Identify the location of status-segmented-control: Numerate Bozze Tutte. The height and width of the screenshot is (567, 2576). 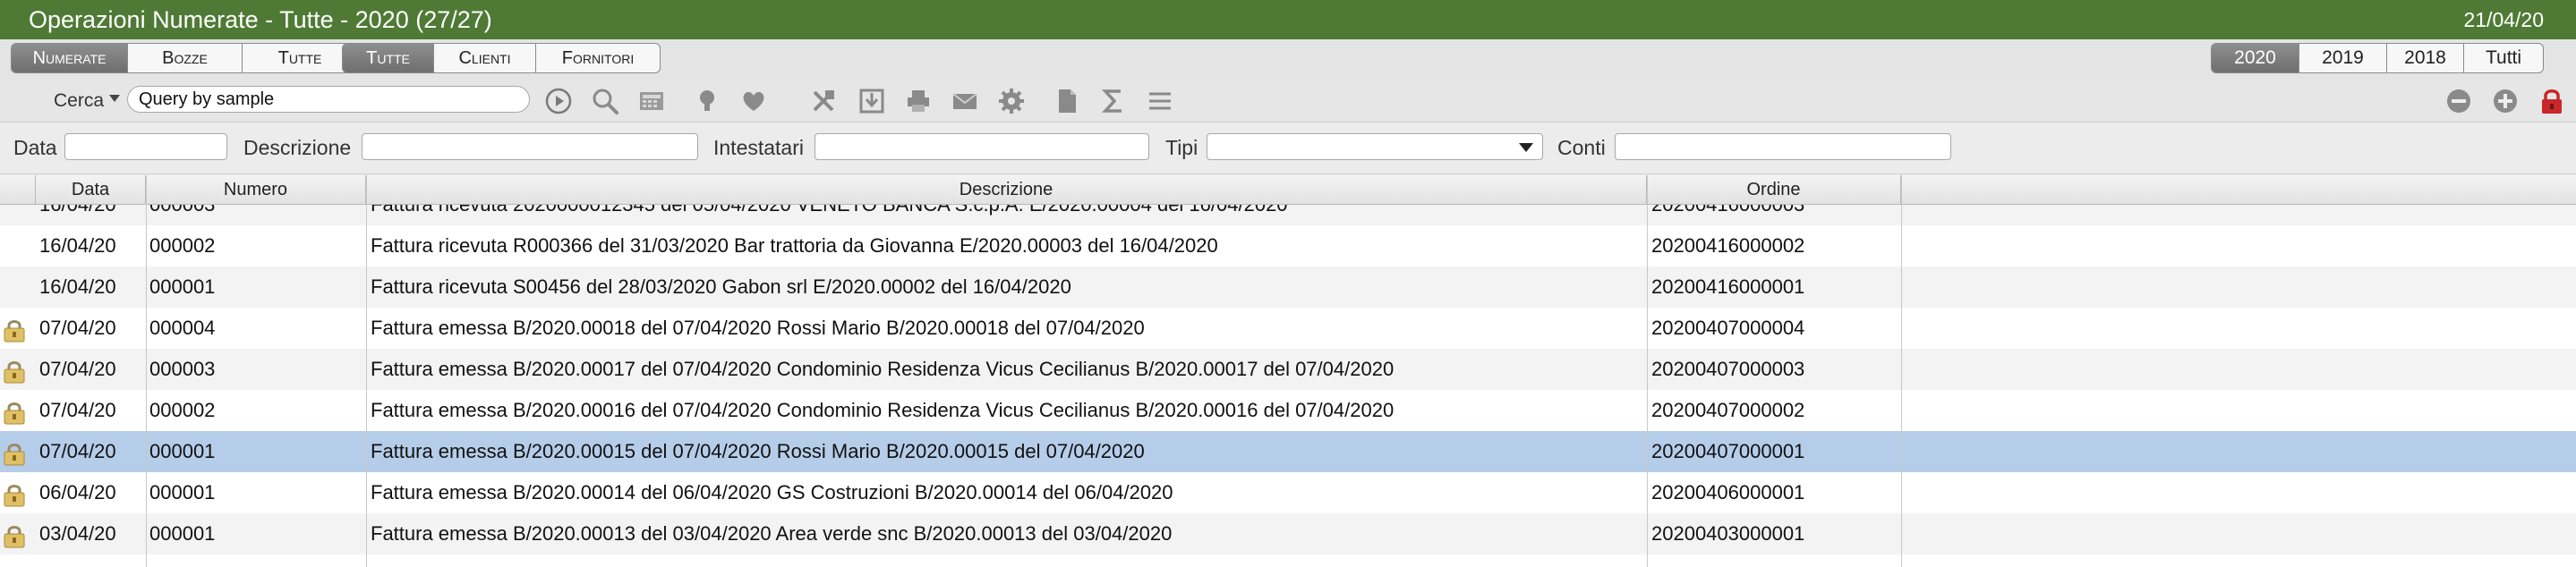
(184, 58).